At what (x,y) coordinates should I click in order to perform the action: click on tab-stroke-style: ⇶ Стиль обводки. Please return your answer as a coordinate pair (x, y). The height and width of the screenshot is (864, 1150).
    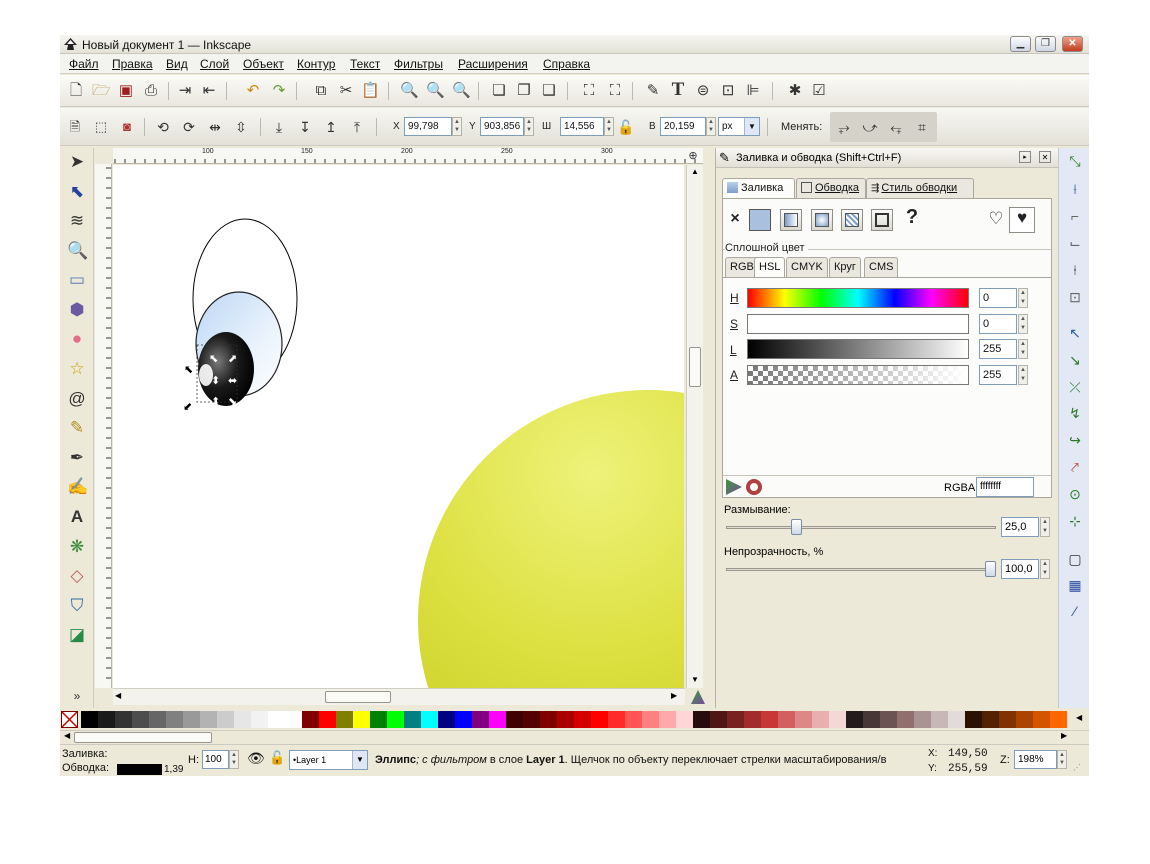
    Looking at the image, I should click on (920, 188).